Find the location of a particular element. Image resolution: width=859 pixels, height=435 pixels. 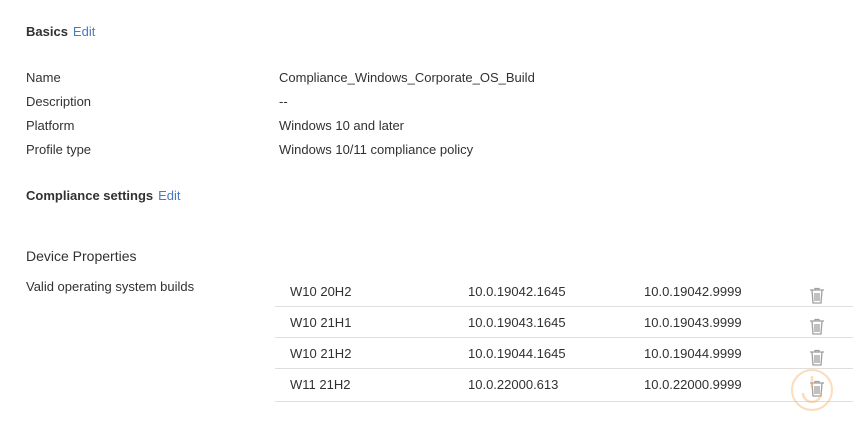

build-name: W10 20H2 is located at coordinates (321, 291).